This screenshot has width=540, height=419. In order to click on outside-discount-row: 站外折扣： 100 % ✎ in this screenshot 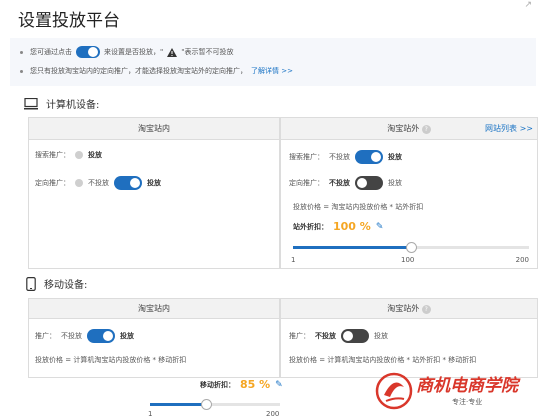, I will do `click(338, 226)`.